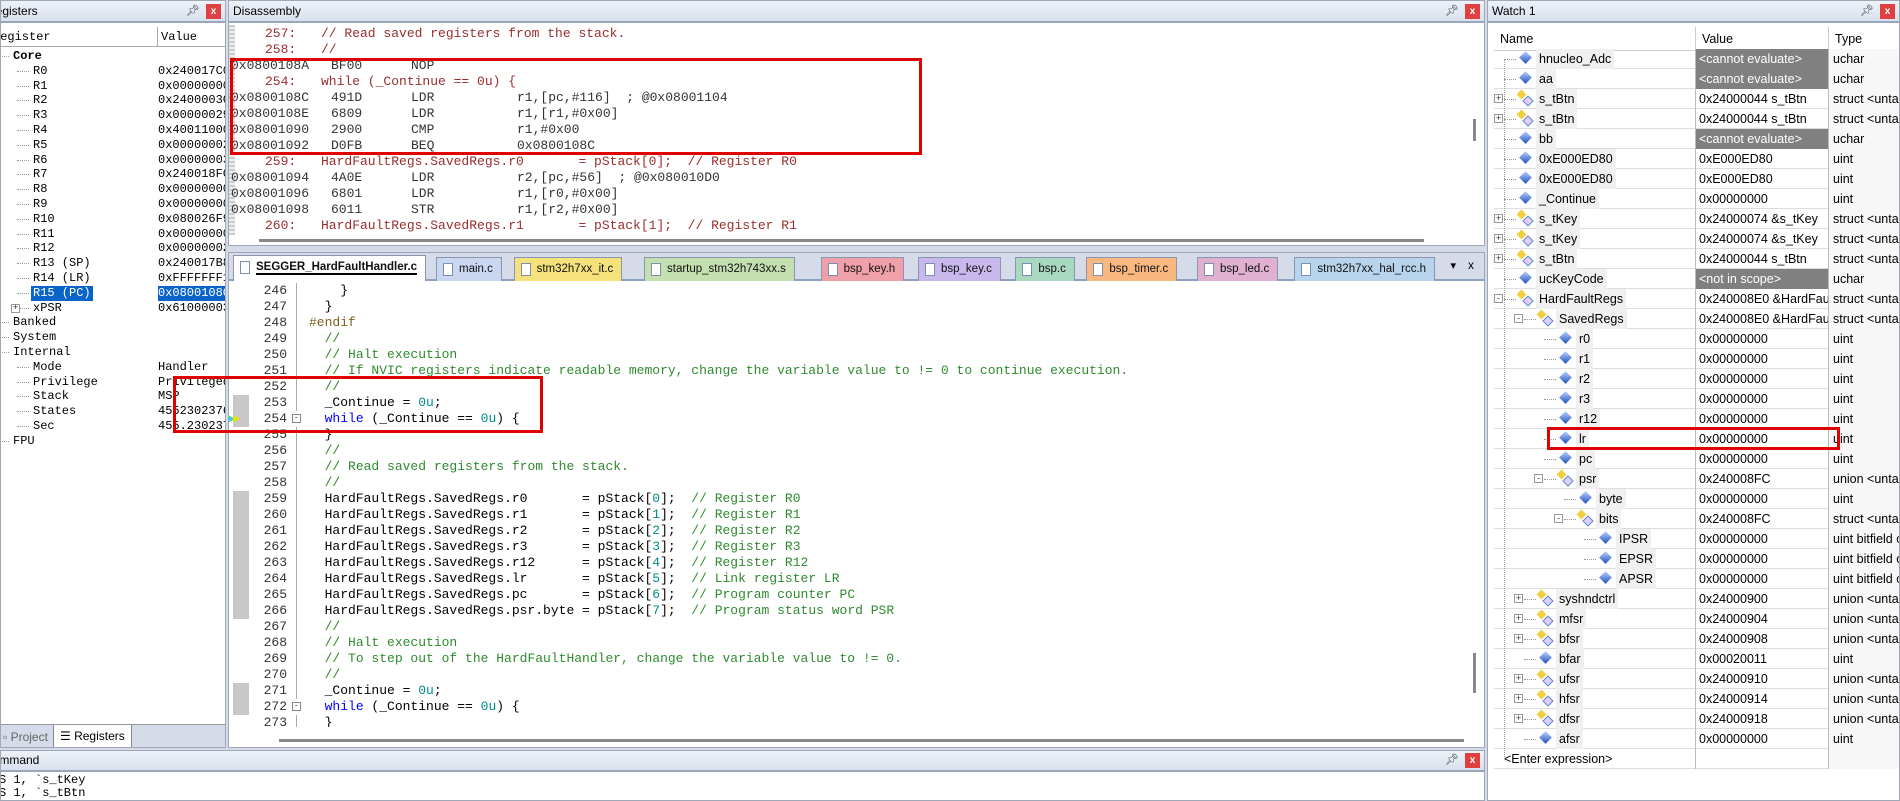 The height and width of the screenshot is (801, 1900). Describe the element at coordinates (856, 210) in the screenshot. I see `asm-line: 0x08001098 6011 STR r1,[r2,#0x00]` at that location.